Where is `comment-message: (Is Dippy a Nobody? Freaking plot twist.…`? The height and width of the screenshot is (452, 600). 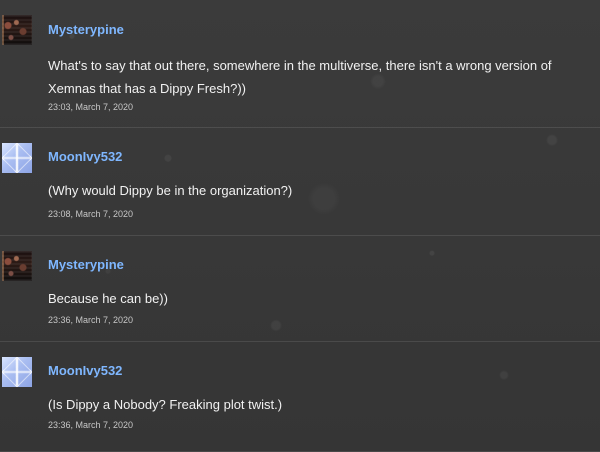 comment-message: (Is Dippy a Nobody? Freaking plot twist.… is located at coordinates (165, 404).